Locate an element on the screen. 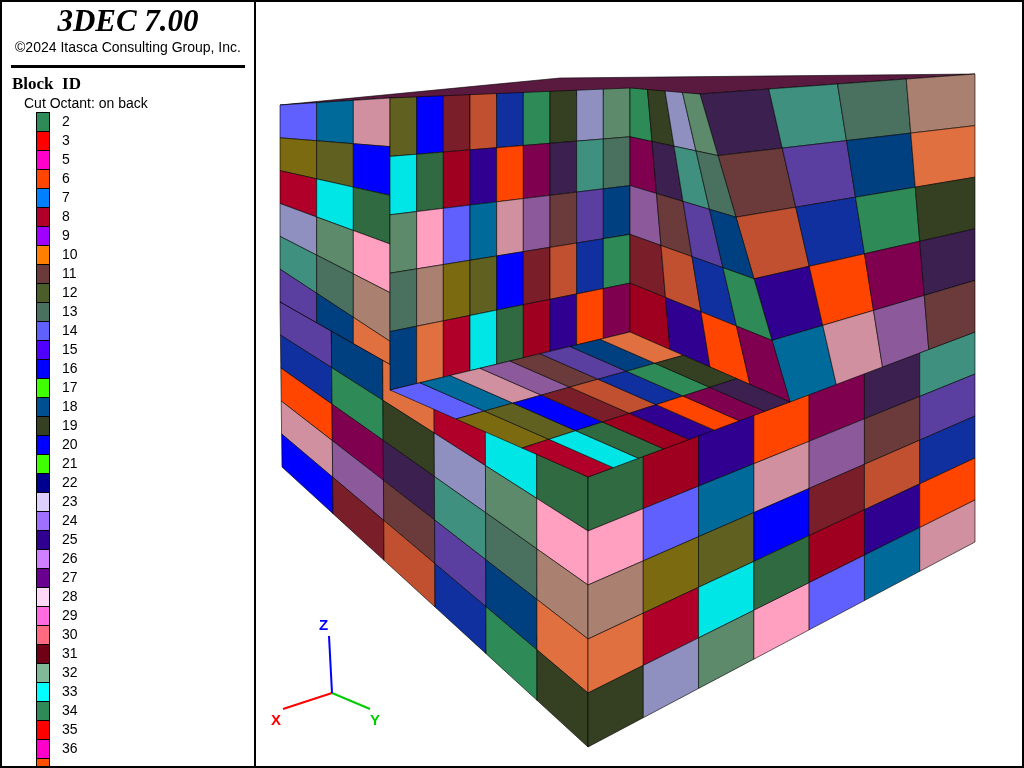  legend-label: 30 is located at coordinates (70, 634).